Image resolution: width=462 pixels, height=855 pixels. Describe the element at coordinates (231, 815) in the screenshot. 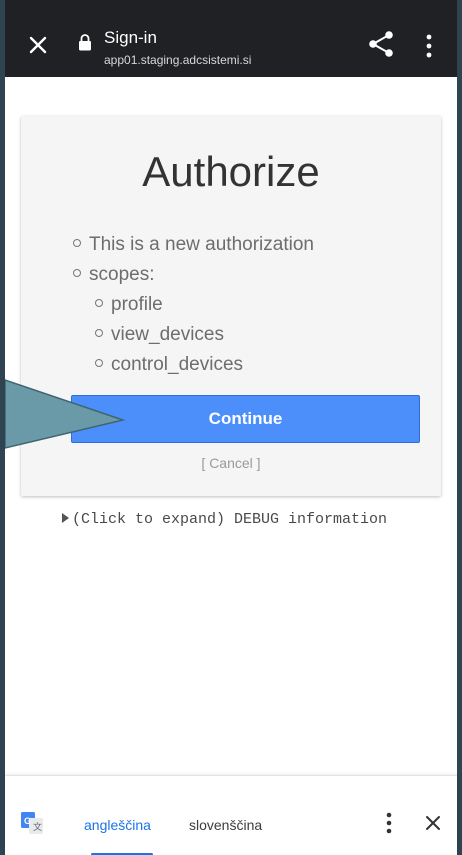

I see `translate-bar: G 文 angleščina slovenščina` at that location.